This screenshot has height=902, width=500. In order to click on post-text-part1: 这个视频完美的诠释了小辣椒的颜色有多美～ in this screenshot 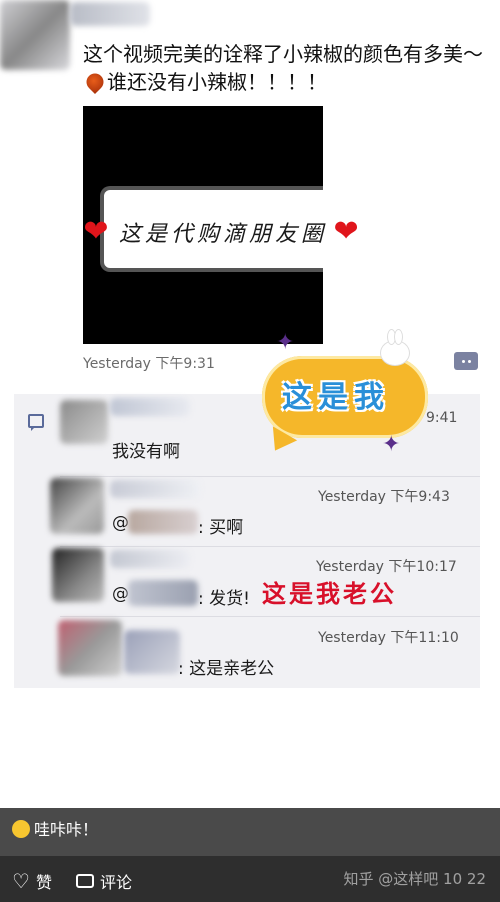, I will do `click(283, 54)`.